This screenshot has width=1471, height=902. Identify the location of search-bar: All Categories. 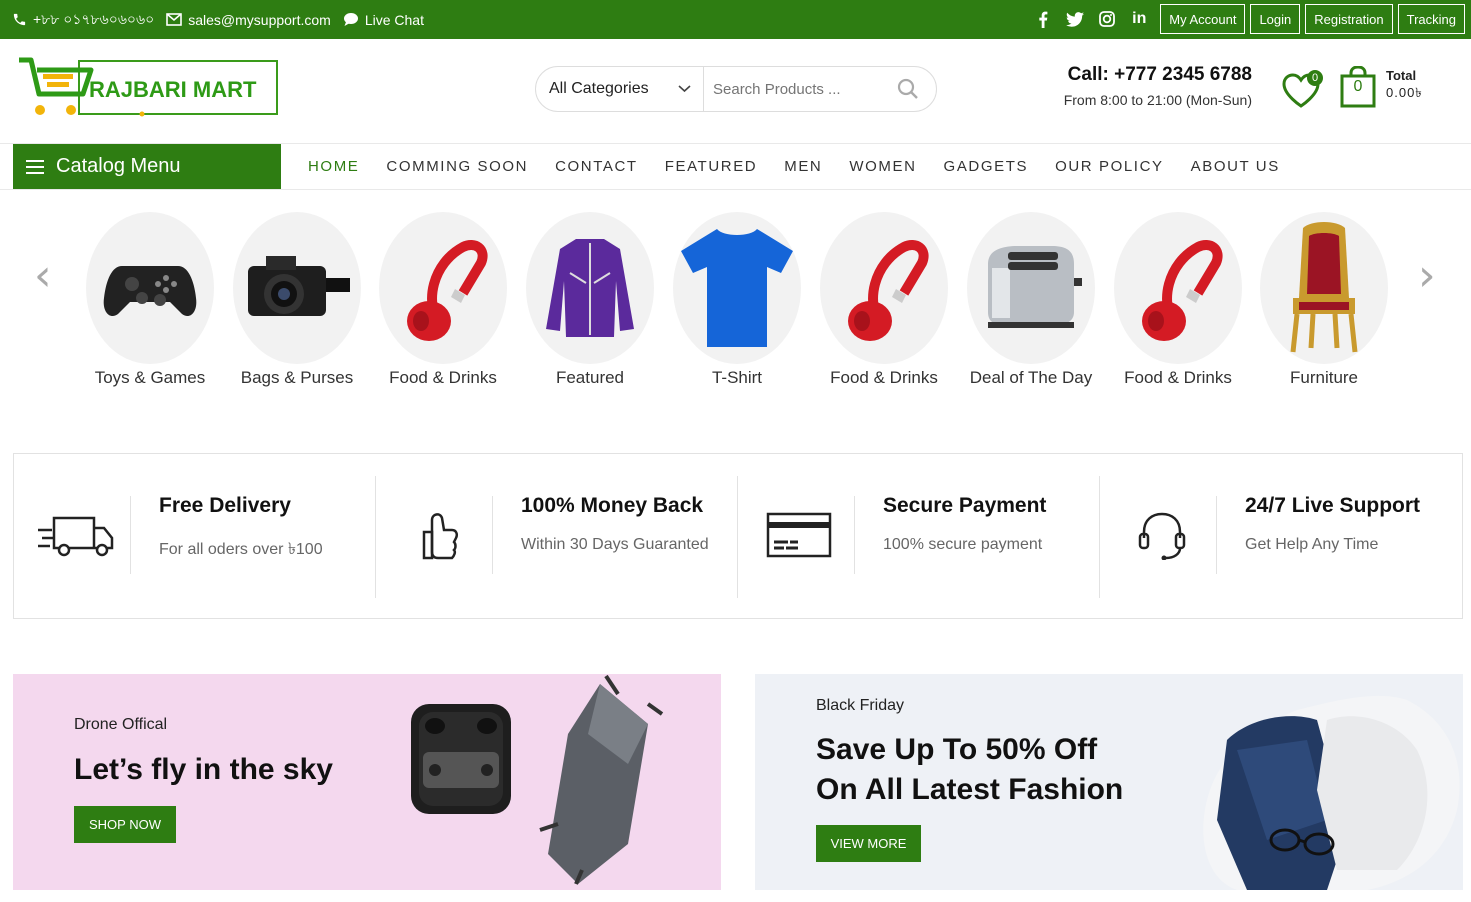
(736, 89).